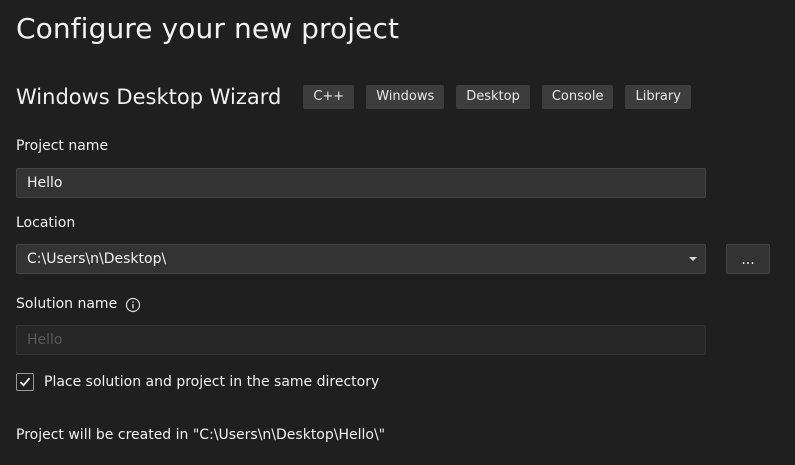 Image resolution: width=795 pixels, height=465 pixels. I want to click on checkmark-icon, so click(25, 382).